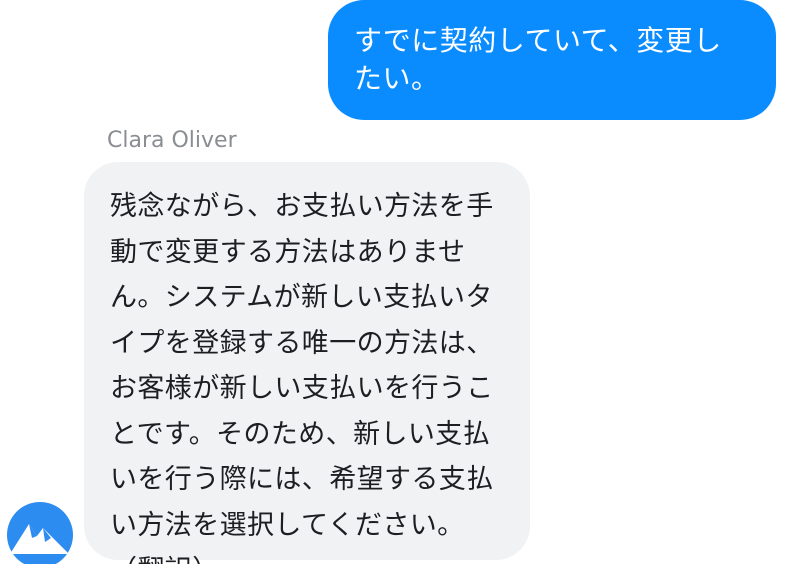  I want to click on mountain-logo-icon, so click(40, 533).